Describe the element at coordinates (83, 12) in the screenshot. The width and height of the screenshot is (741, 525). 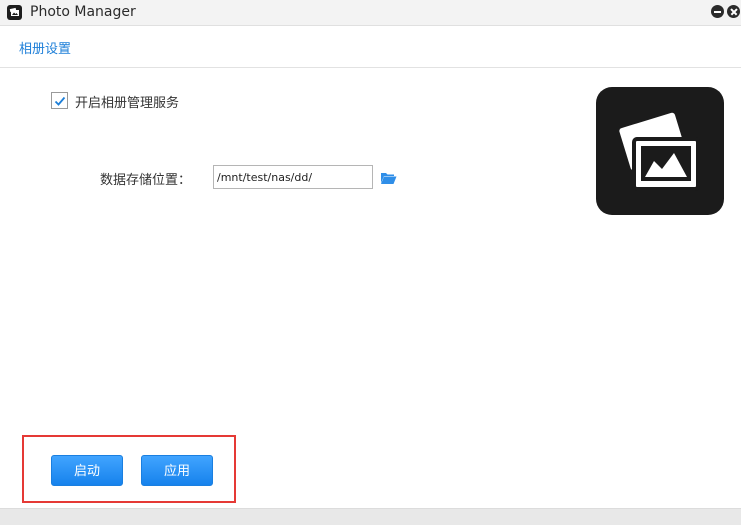
I see `window-title: Photo Manager` at that location.